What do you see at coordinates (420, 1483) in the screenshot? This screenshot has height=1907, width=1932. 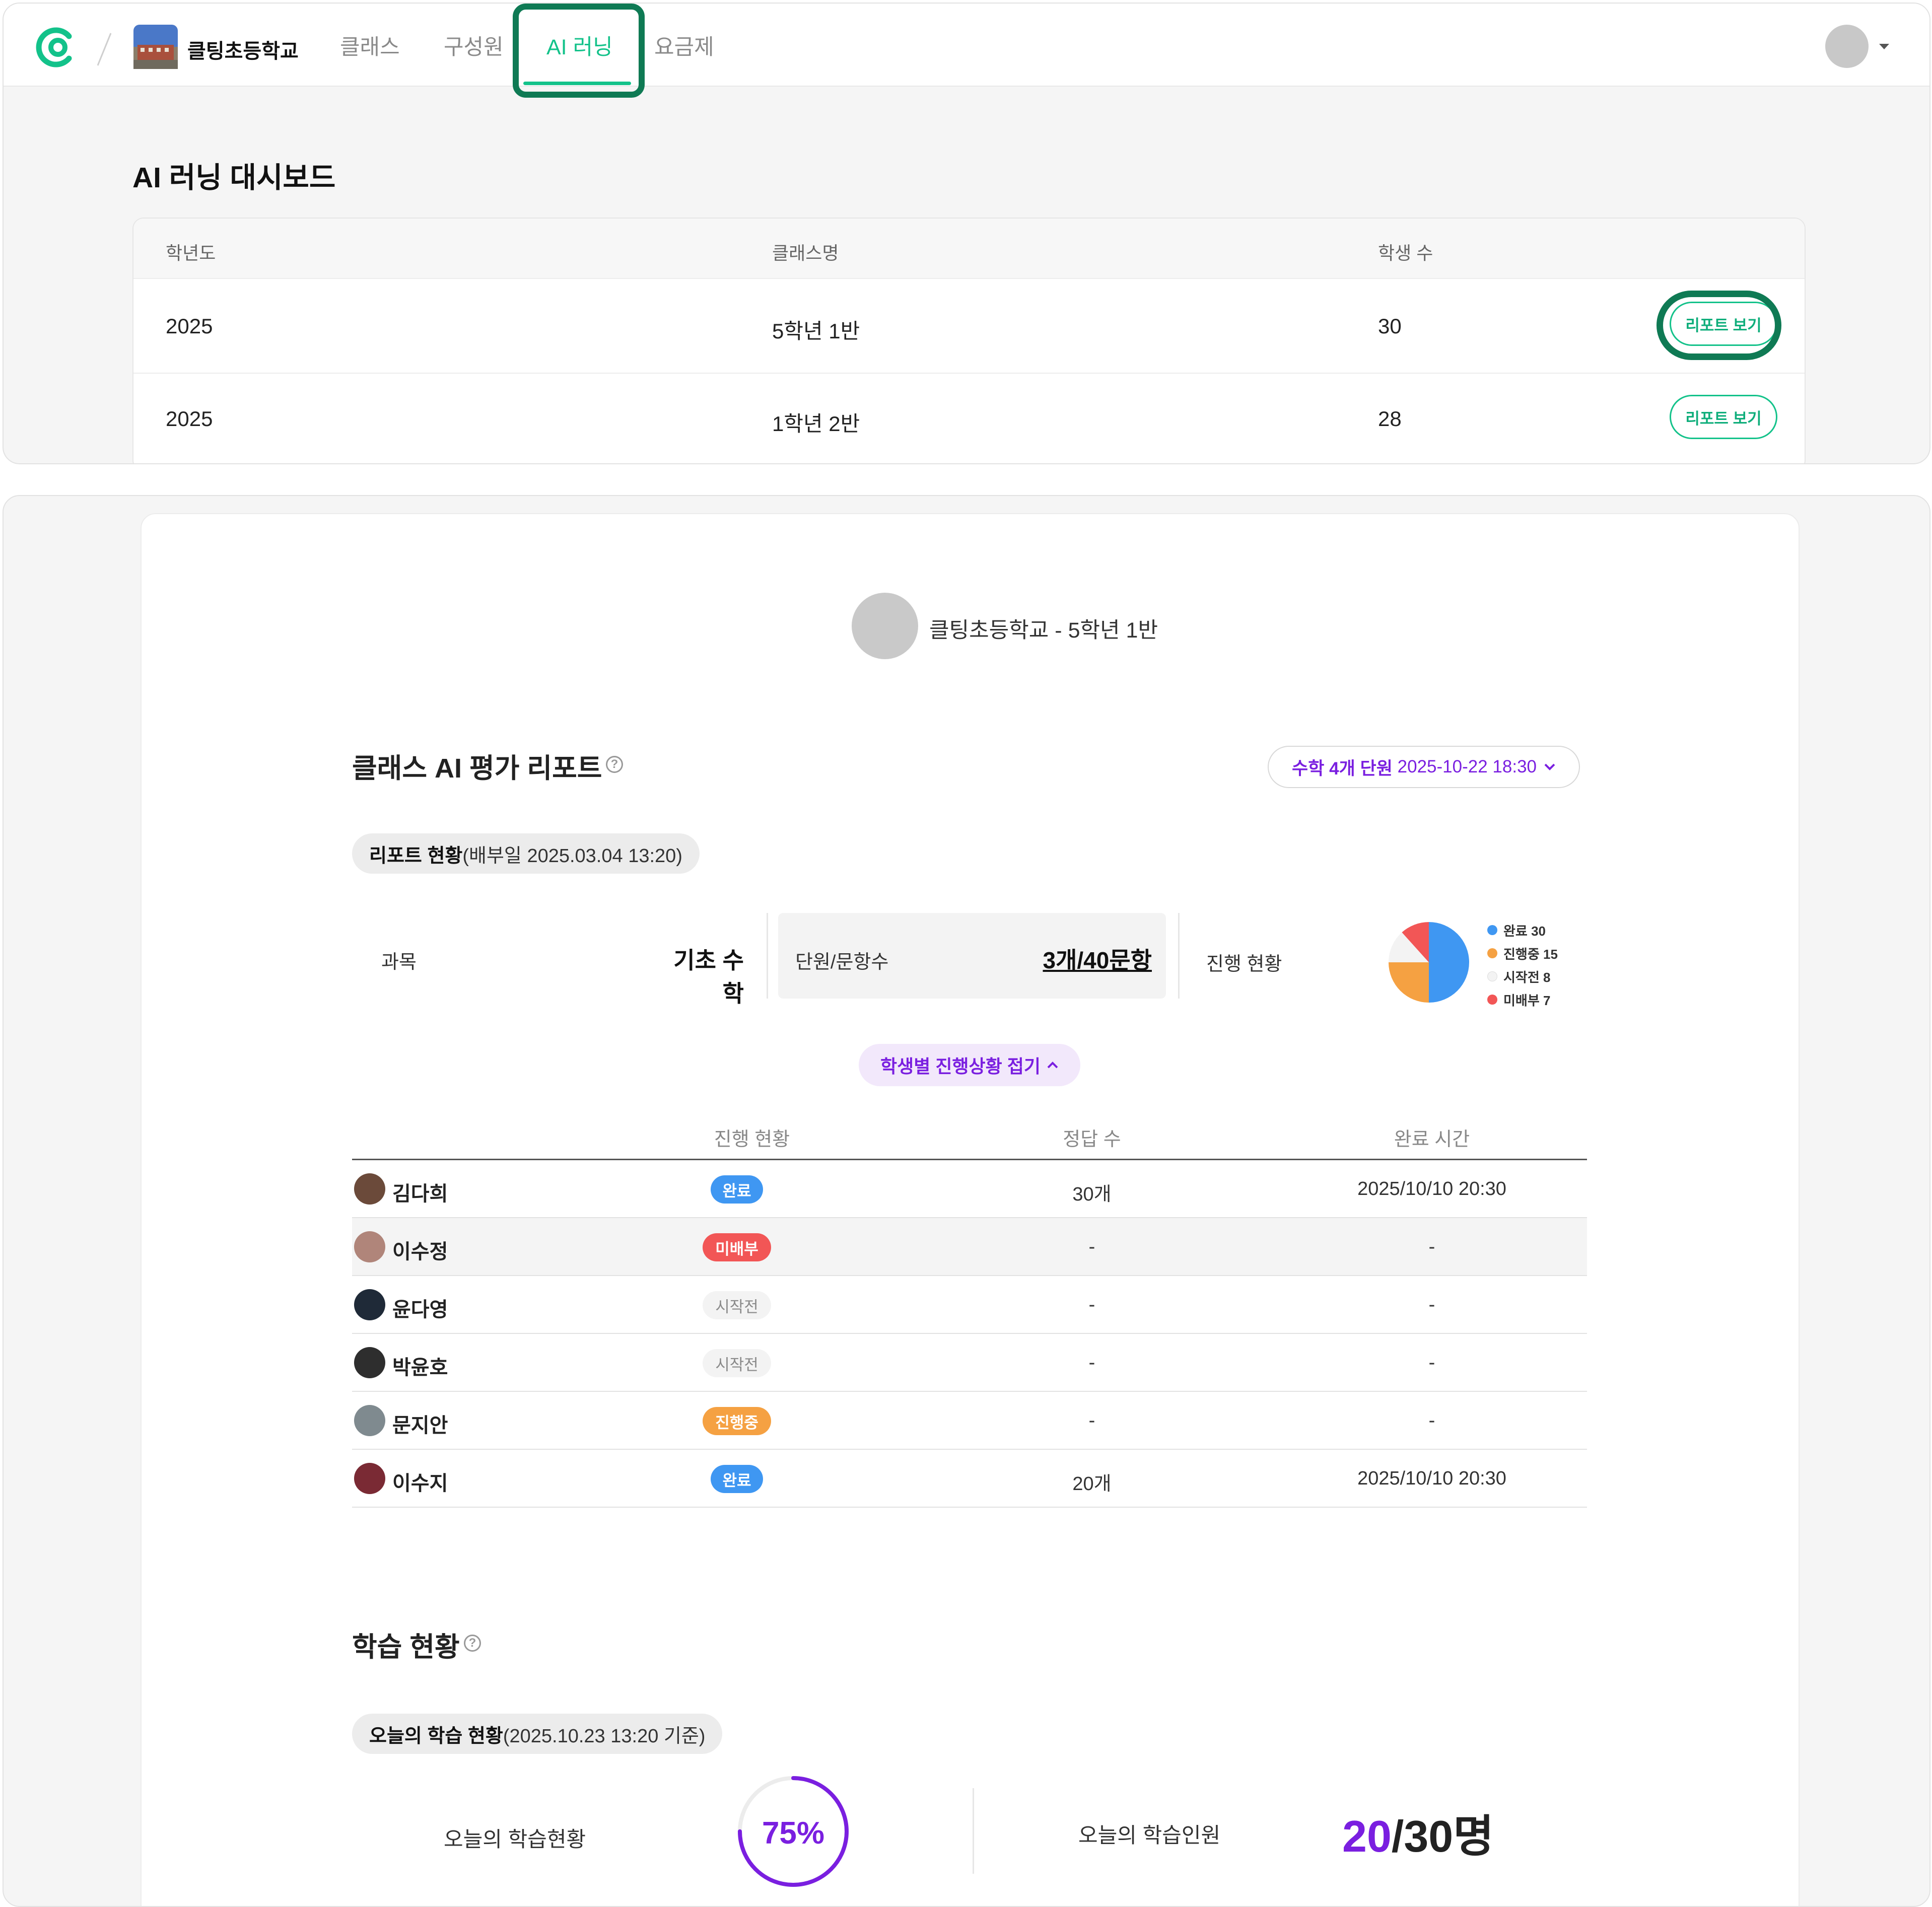 I see `student-name: 이수지` at bounding box center [420, 1483].